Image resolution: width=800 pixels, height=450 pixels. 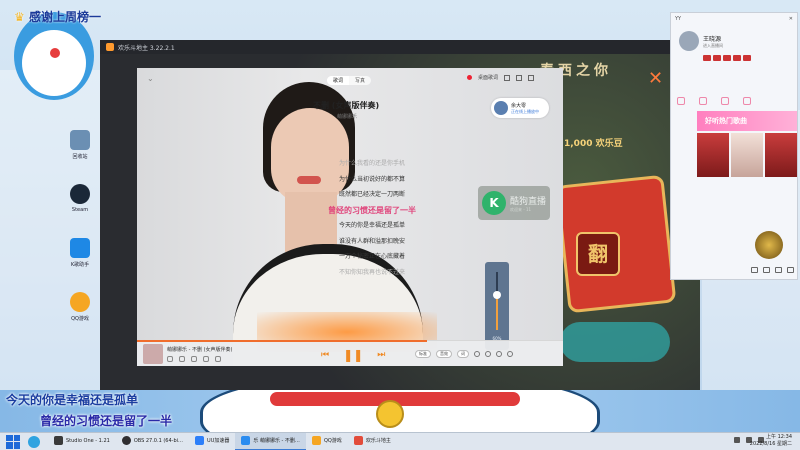 What do you see at coordinates (372, 257) in the screenshot?
I see `lyric-line: 一万个秘密正在心底藏着` at bounding box center [372, 257].